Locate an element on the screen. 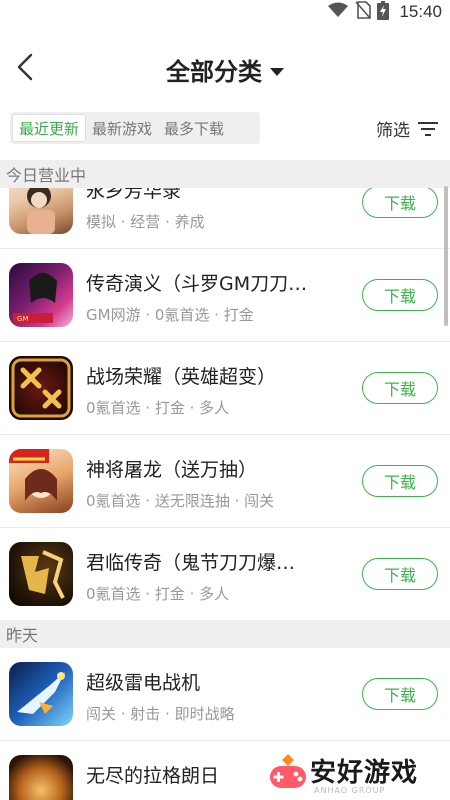 The image size is (450, 800). game-title: 永乡芳华录 is located at coordinates (134, 195).